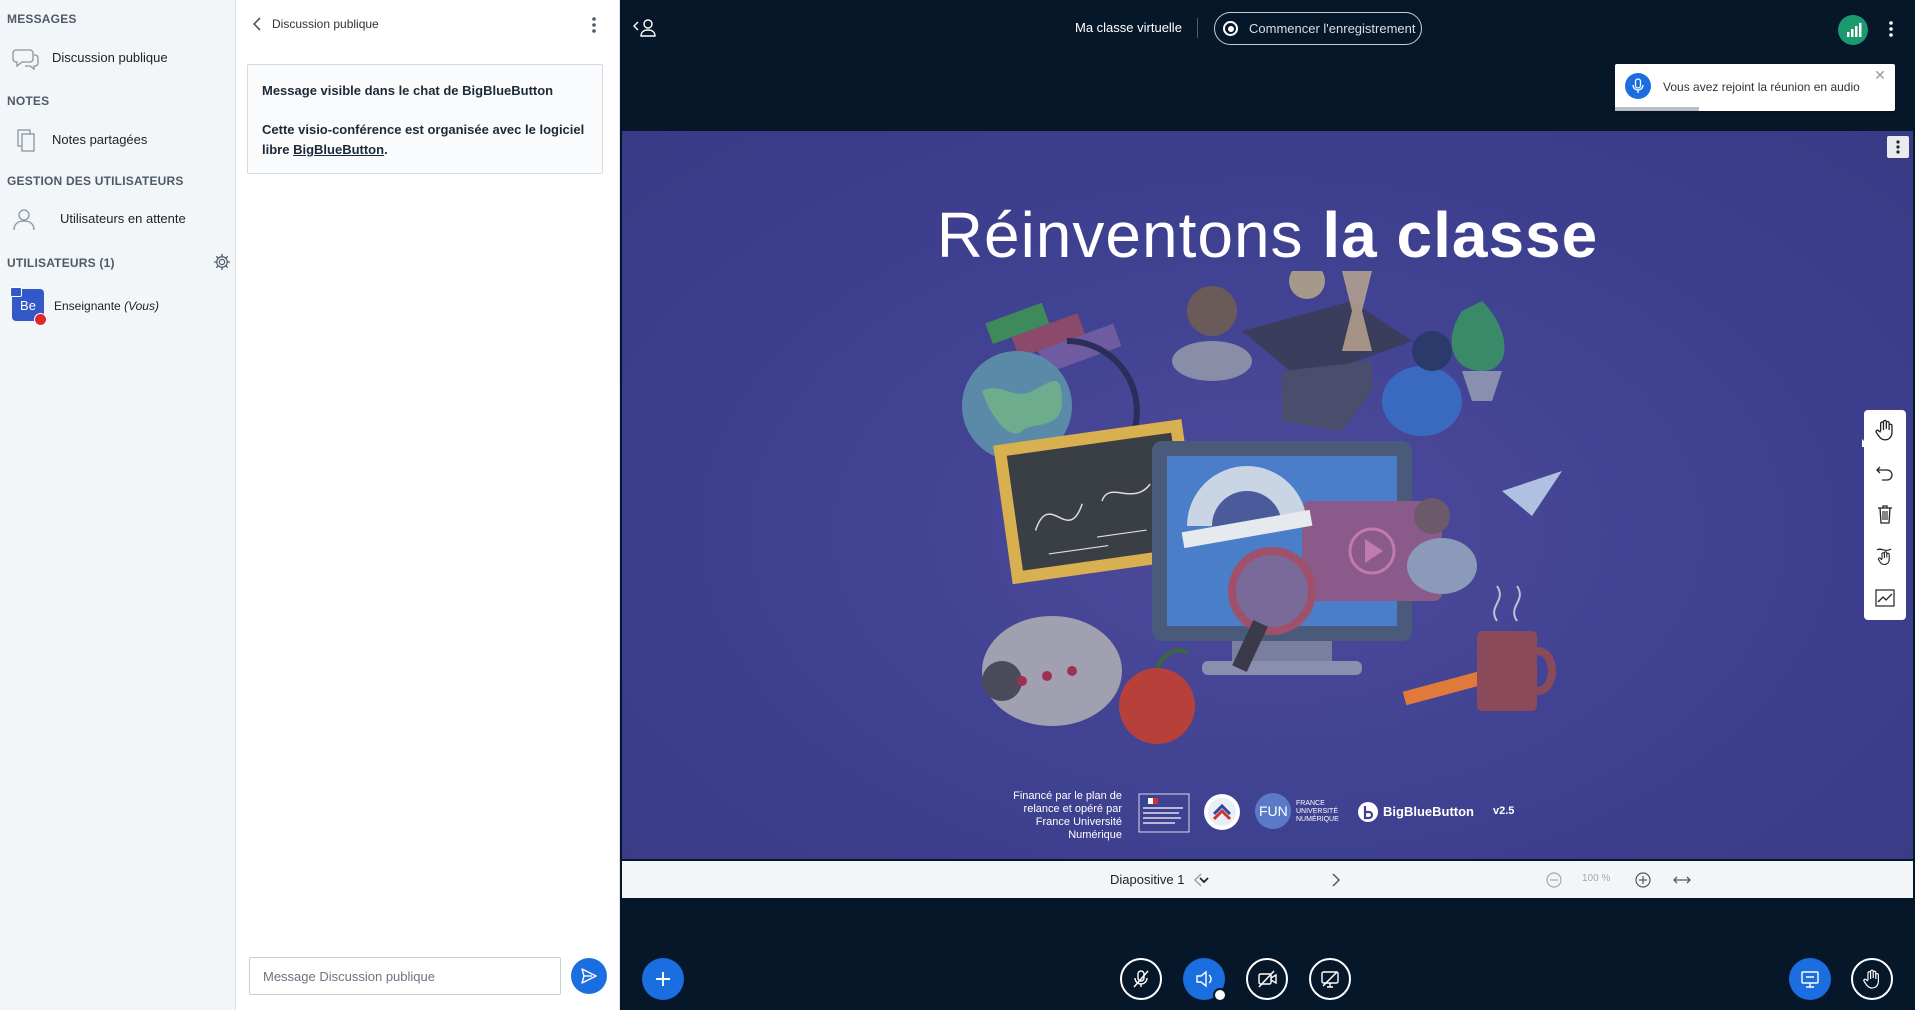 The width and height of the screenshot is (1915, 1010). What do you see at coordinates (1504, 811) in the screenshot?
I see `version-text: v2.5` at bounding box center [1504, 811].